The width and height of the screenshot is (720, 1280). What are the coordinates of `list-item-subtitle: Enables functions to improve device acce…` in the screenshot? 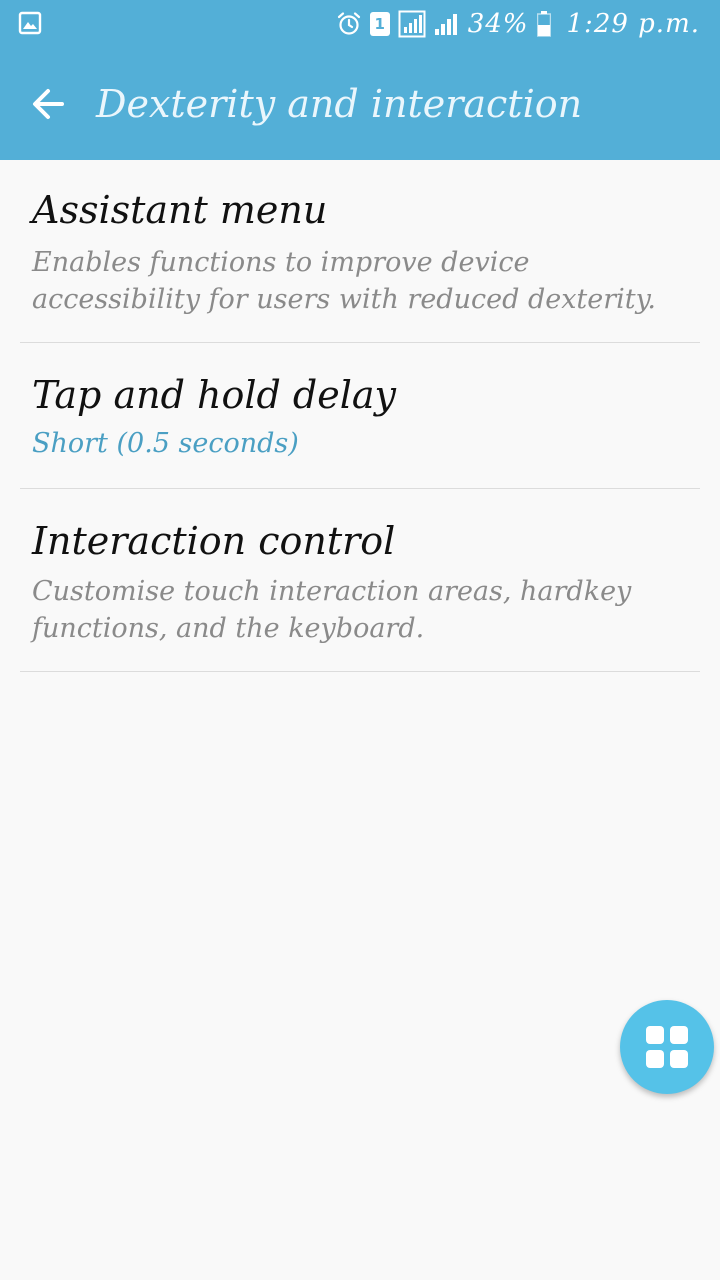 It's located at (344, 281).